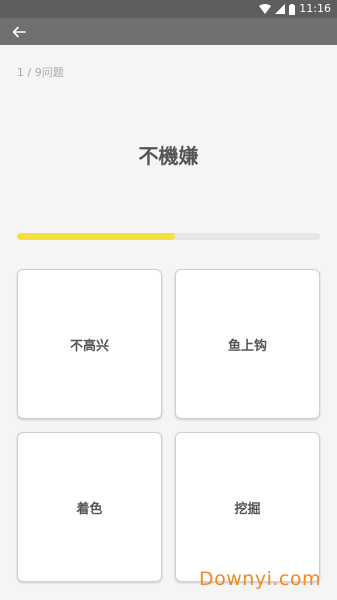 The height and width of the screenshot is (600, 337). What do you see at coordinates (260, 579) in the screenshot?
I see `watermark: Downyi.com` at bounding box center [260, 579].